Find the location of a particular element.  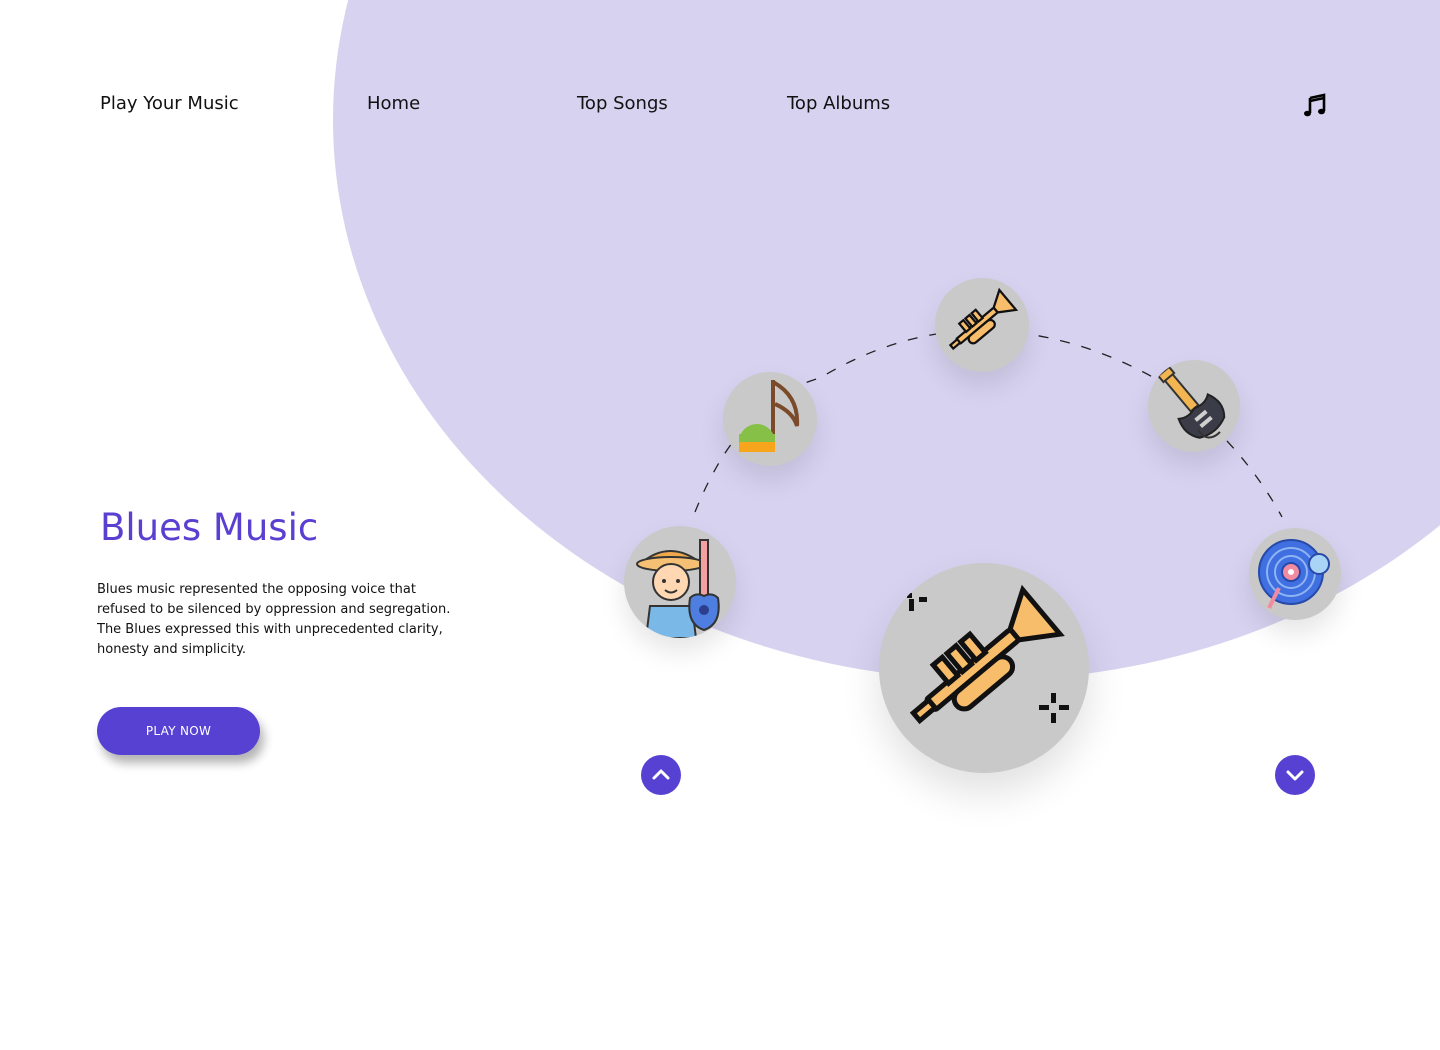

eighth-note-icon is located at coordinates (769, 416).